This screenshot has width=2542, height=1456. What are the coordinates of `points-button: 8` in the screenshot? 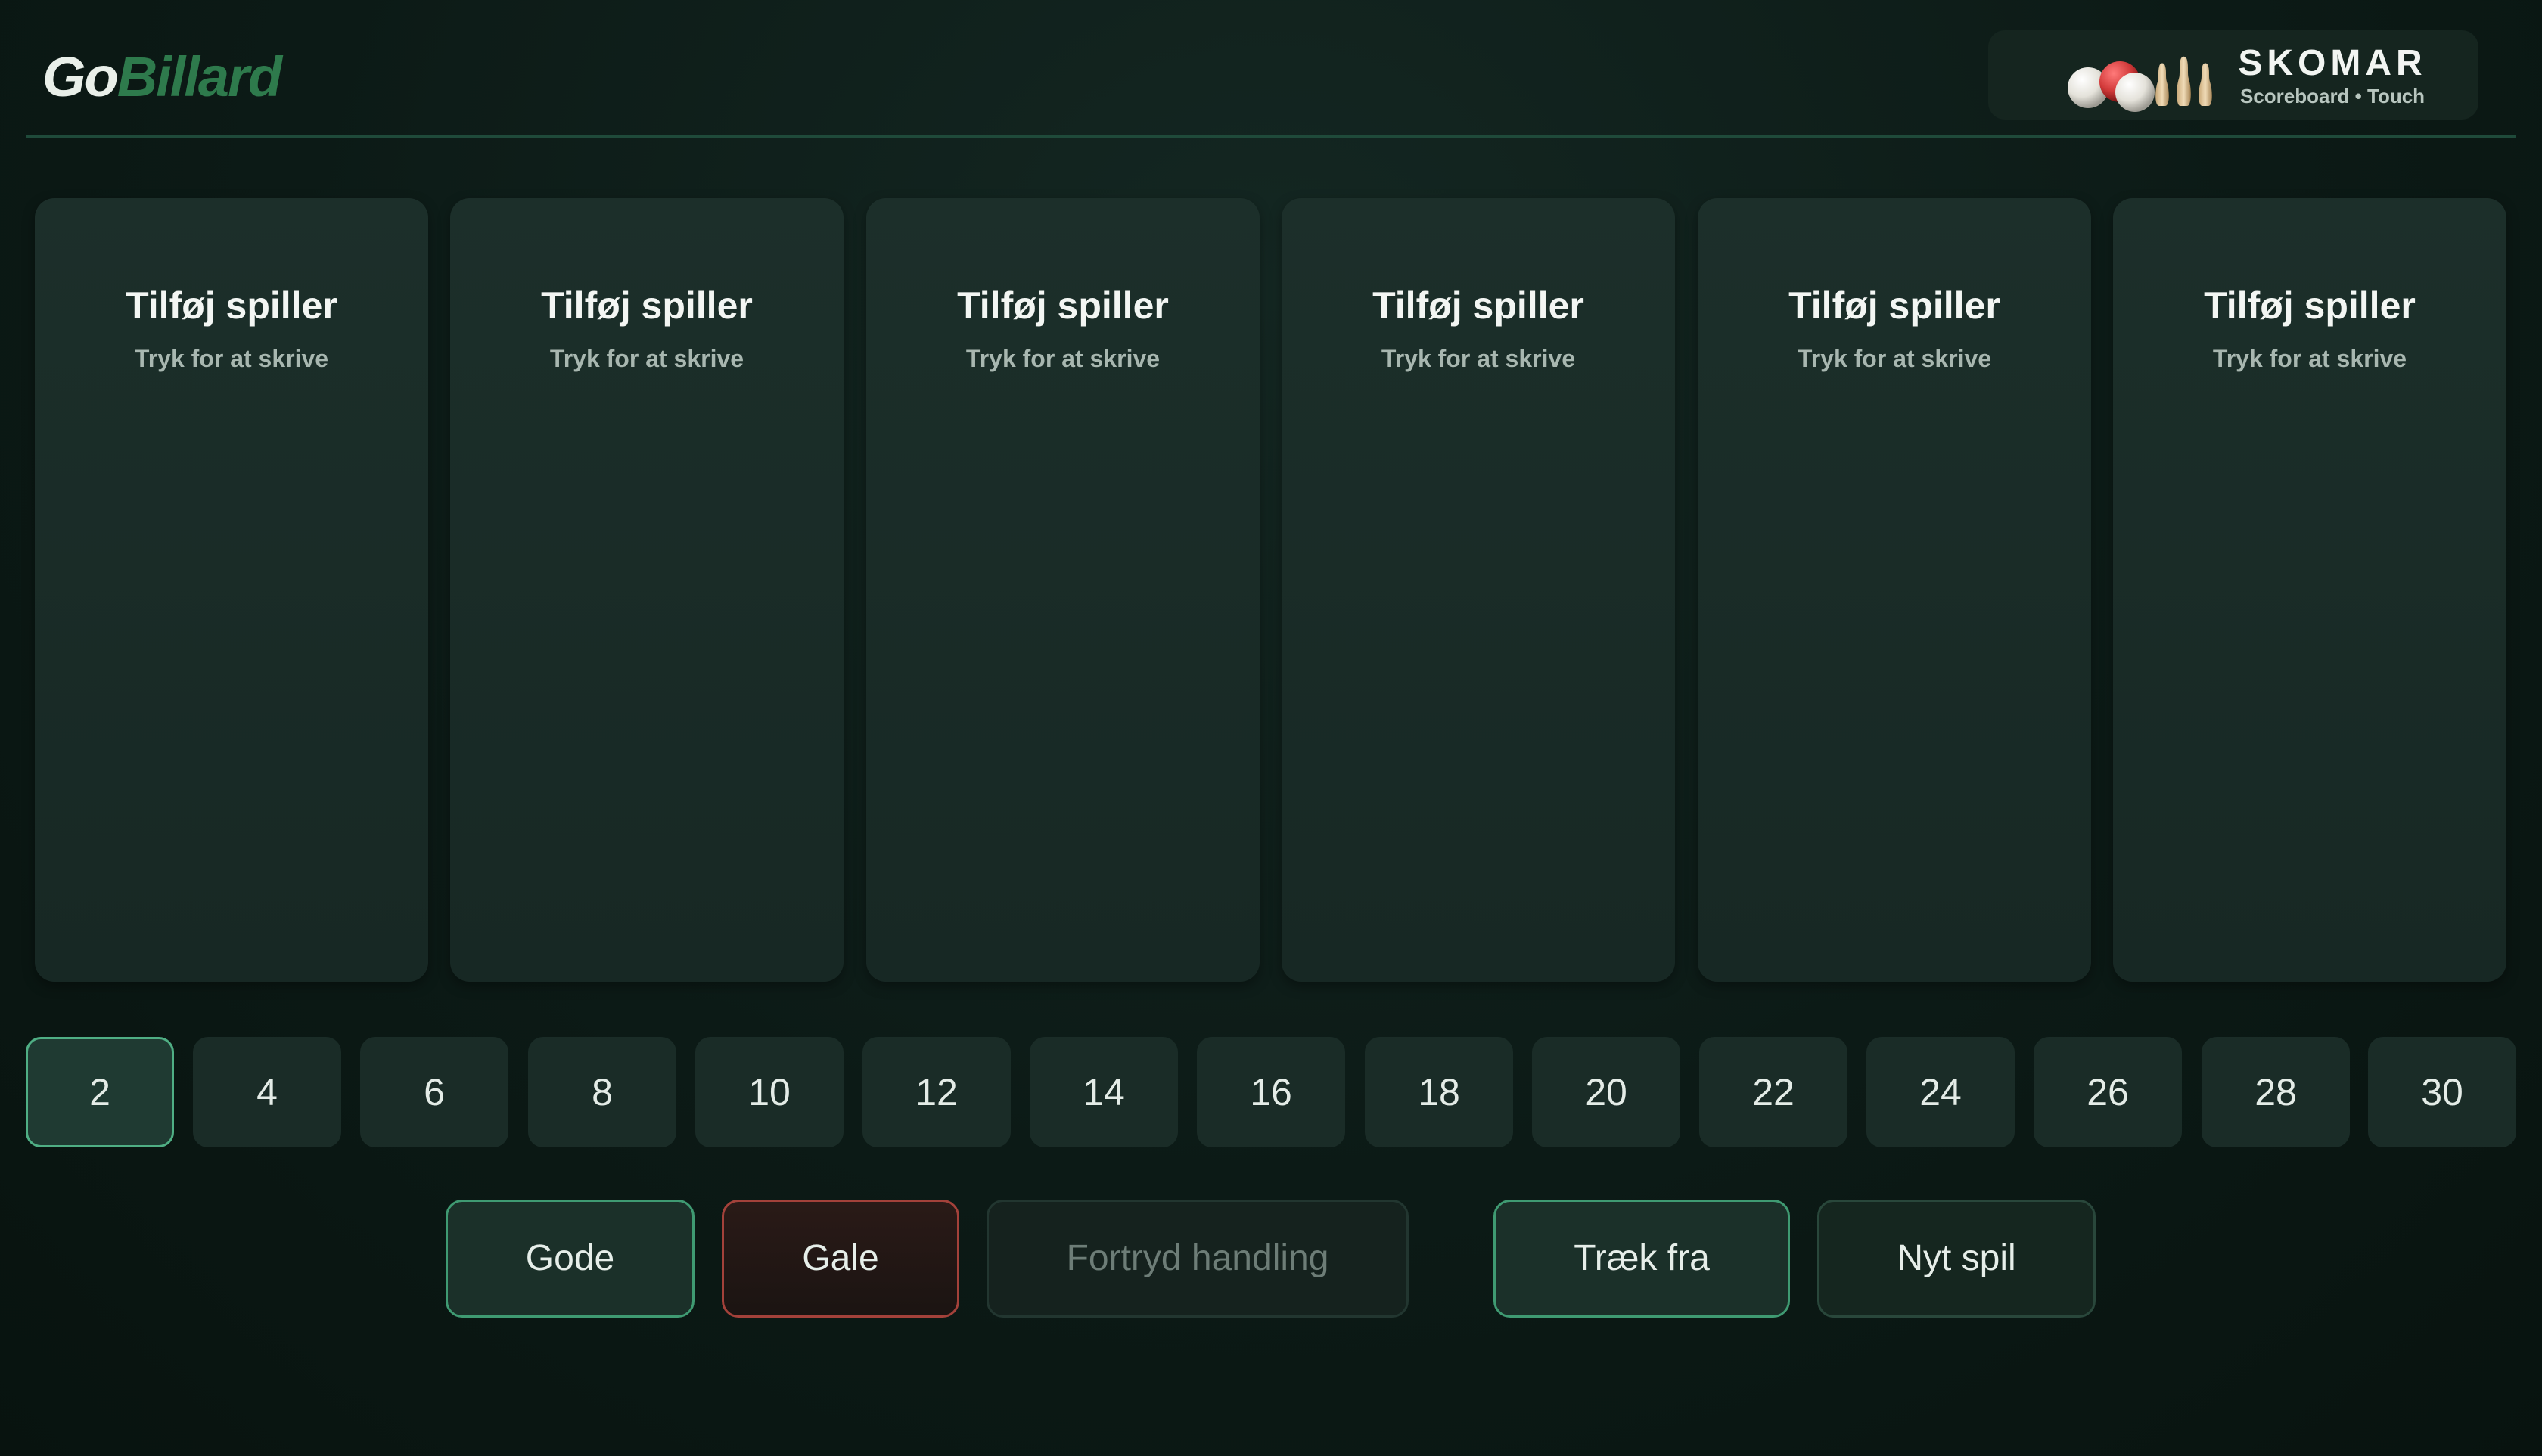 It's located at (602, 1092).